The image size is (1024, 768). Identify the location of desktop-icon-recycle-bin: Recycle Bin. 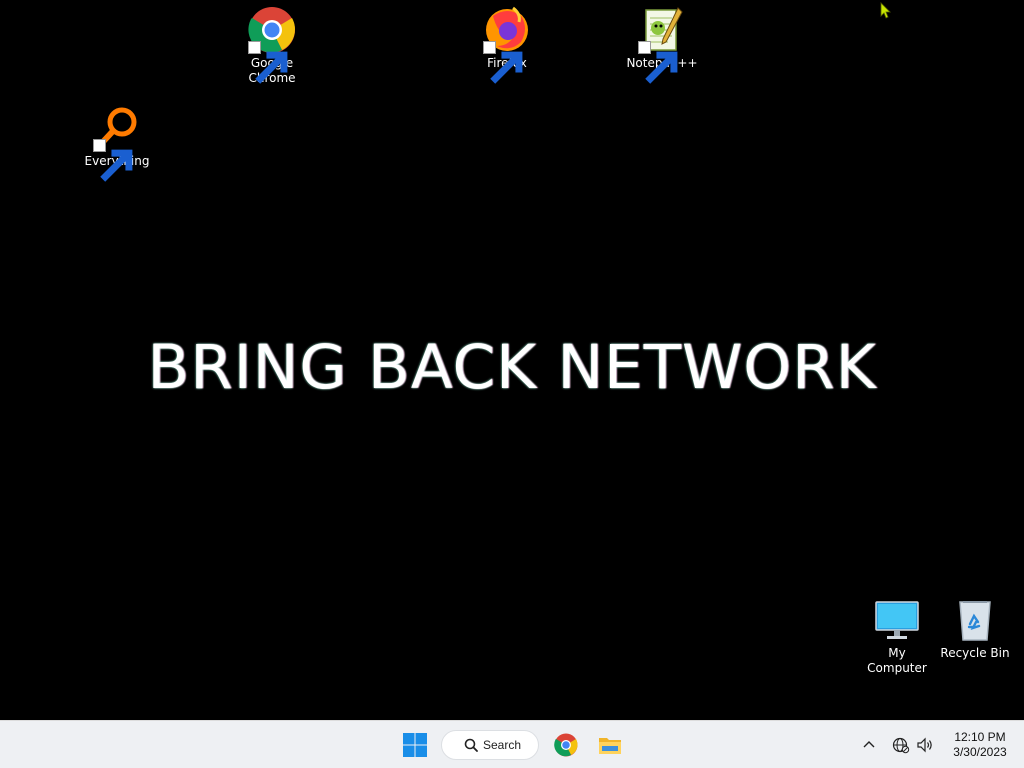
(975, 628).